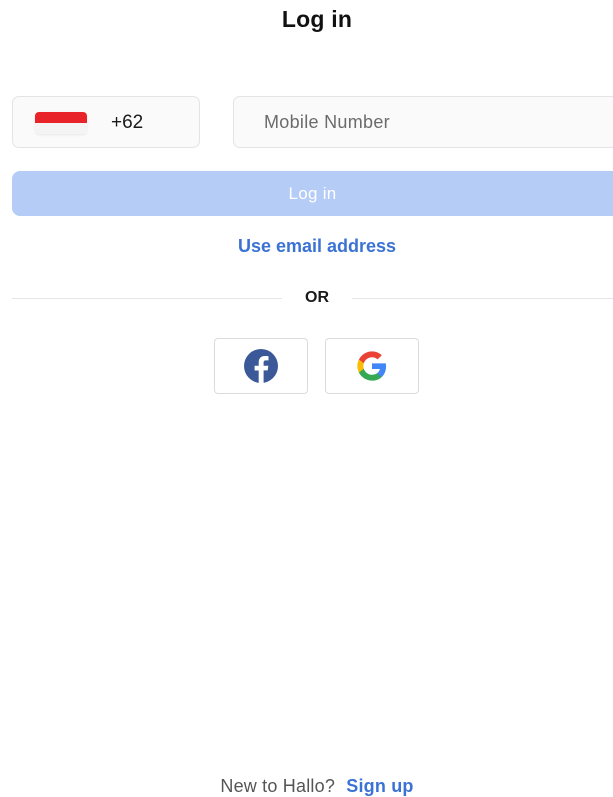  What do you see at coordinates (147, 298) in the screenshot?
I see `divider-line-left` at bounding box center [147, 298].